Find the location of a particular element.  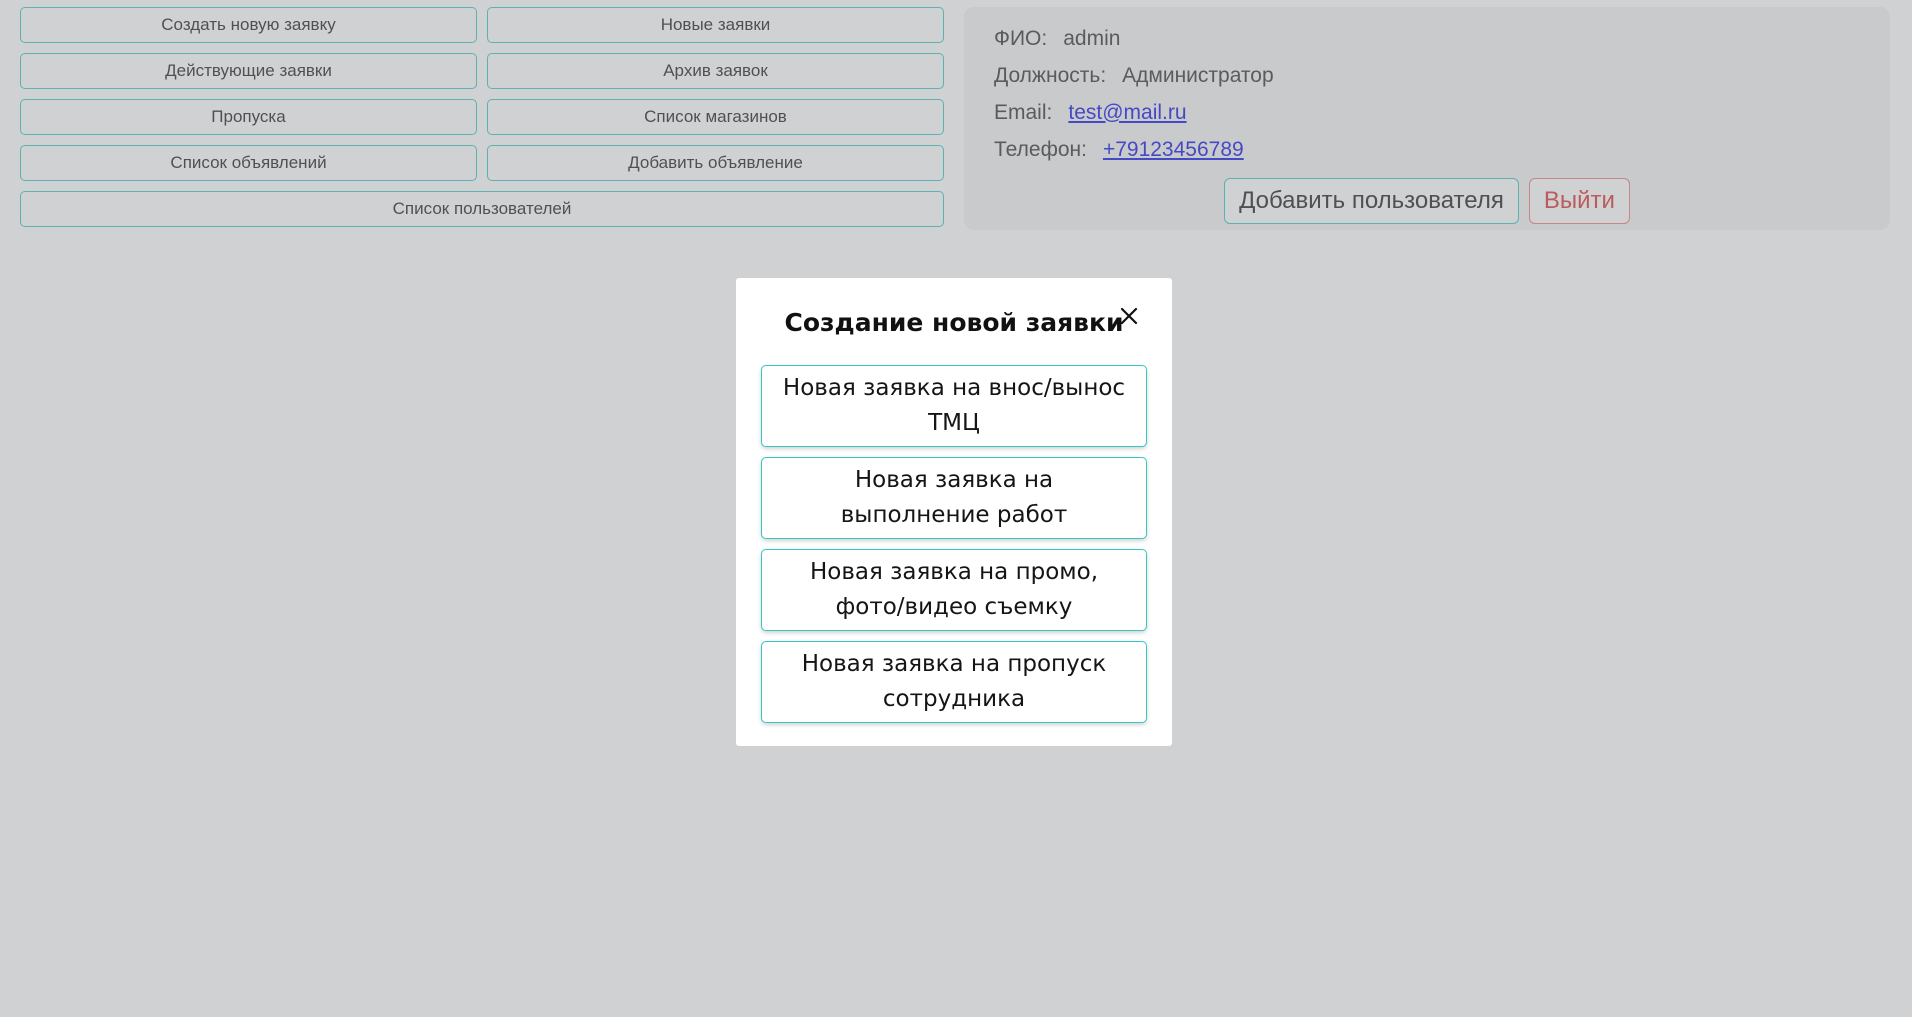

request-promo-button: Новая заявка на промо, фото/видео съемку is located at coordinates (954, 590).